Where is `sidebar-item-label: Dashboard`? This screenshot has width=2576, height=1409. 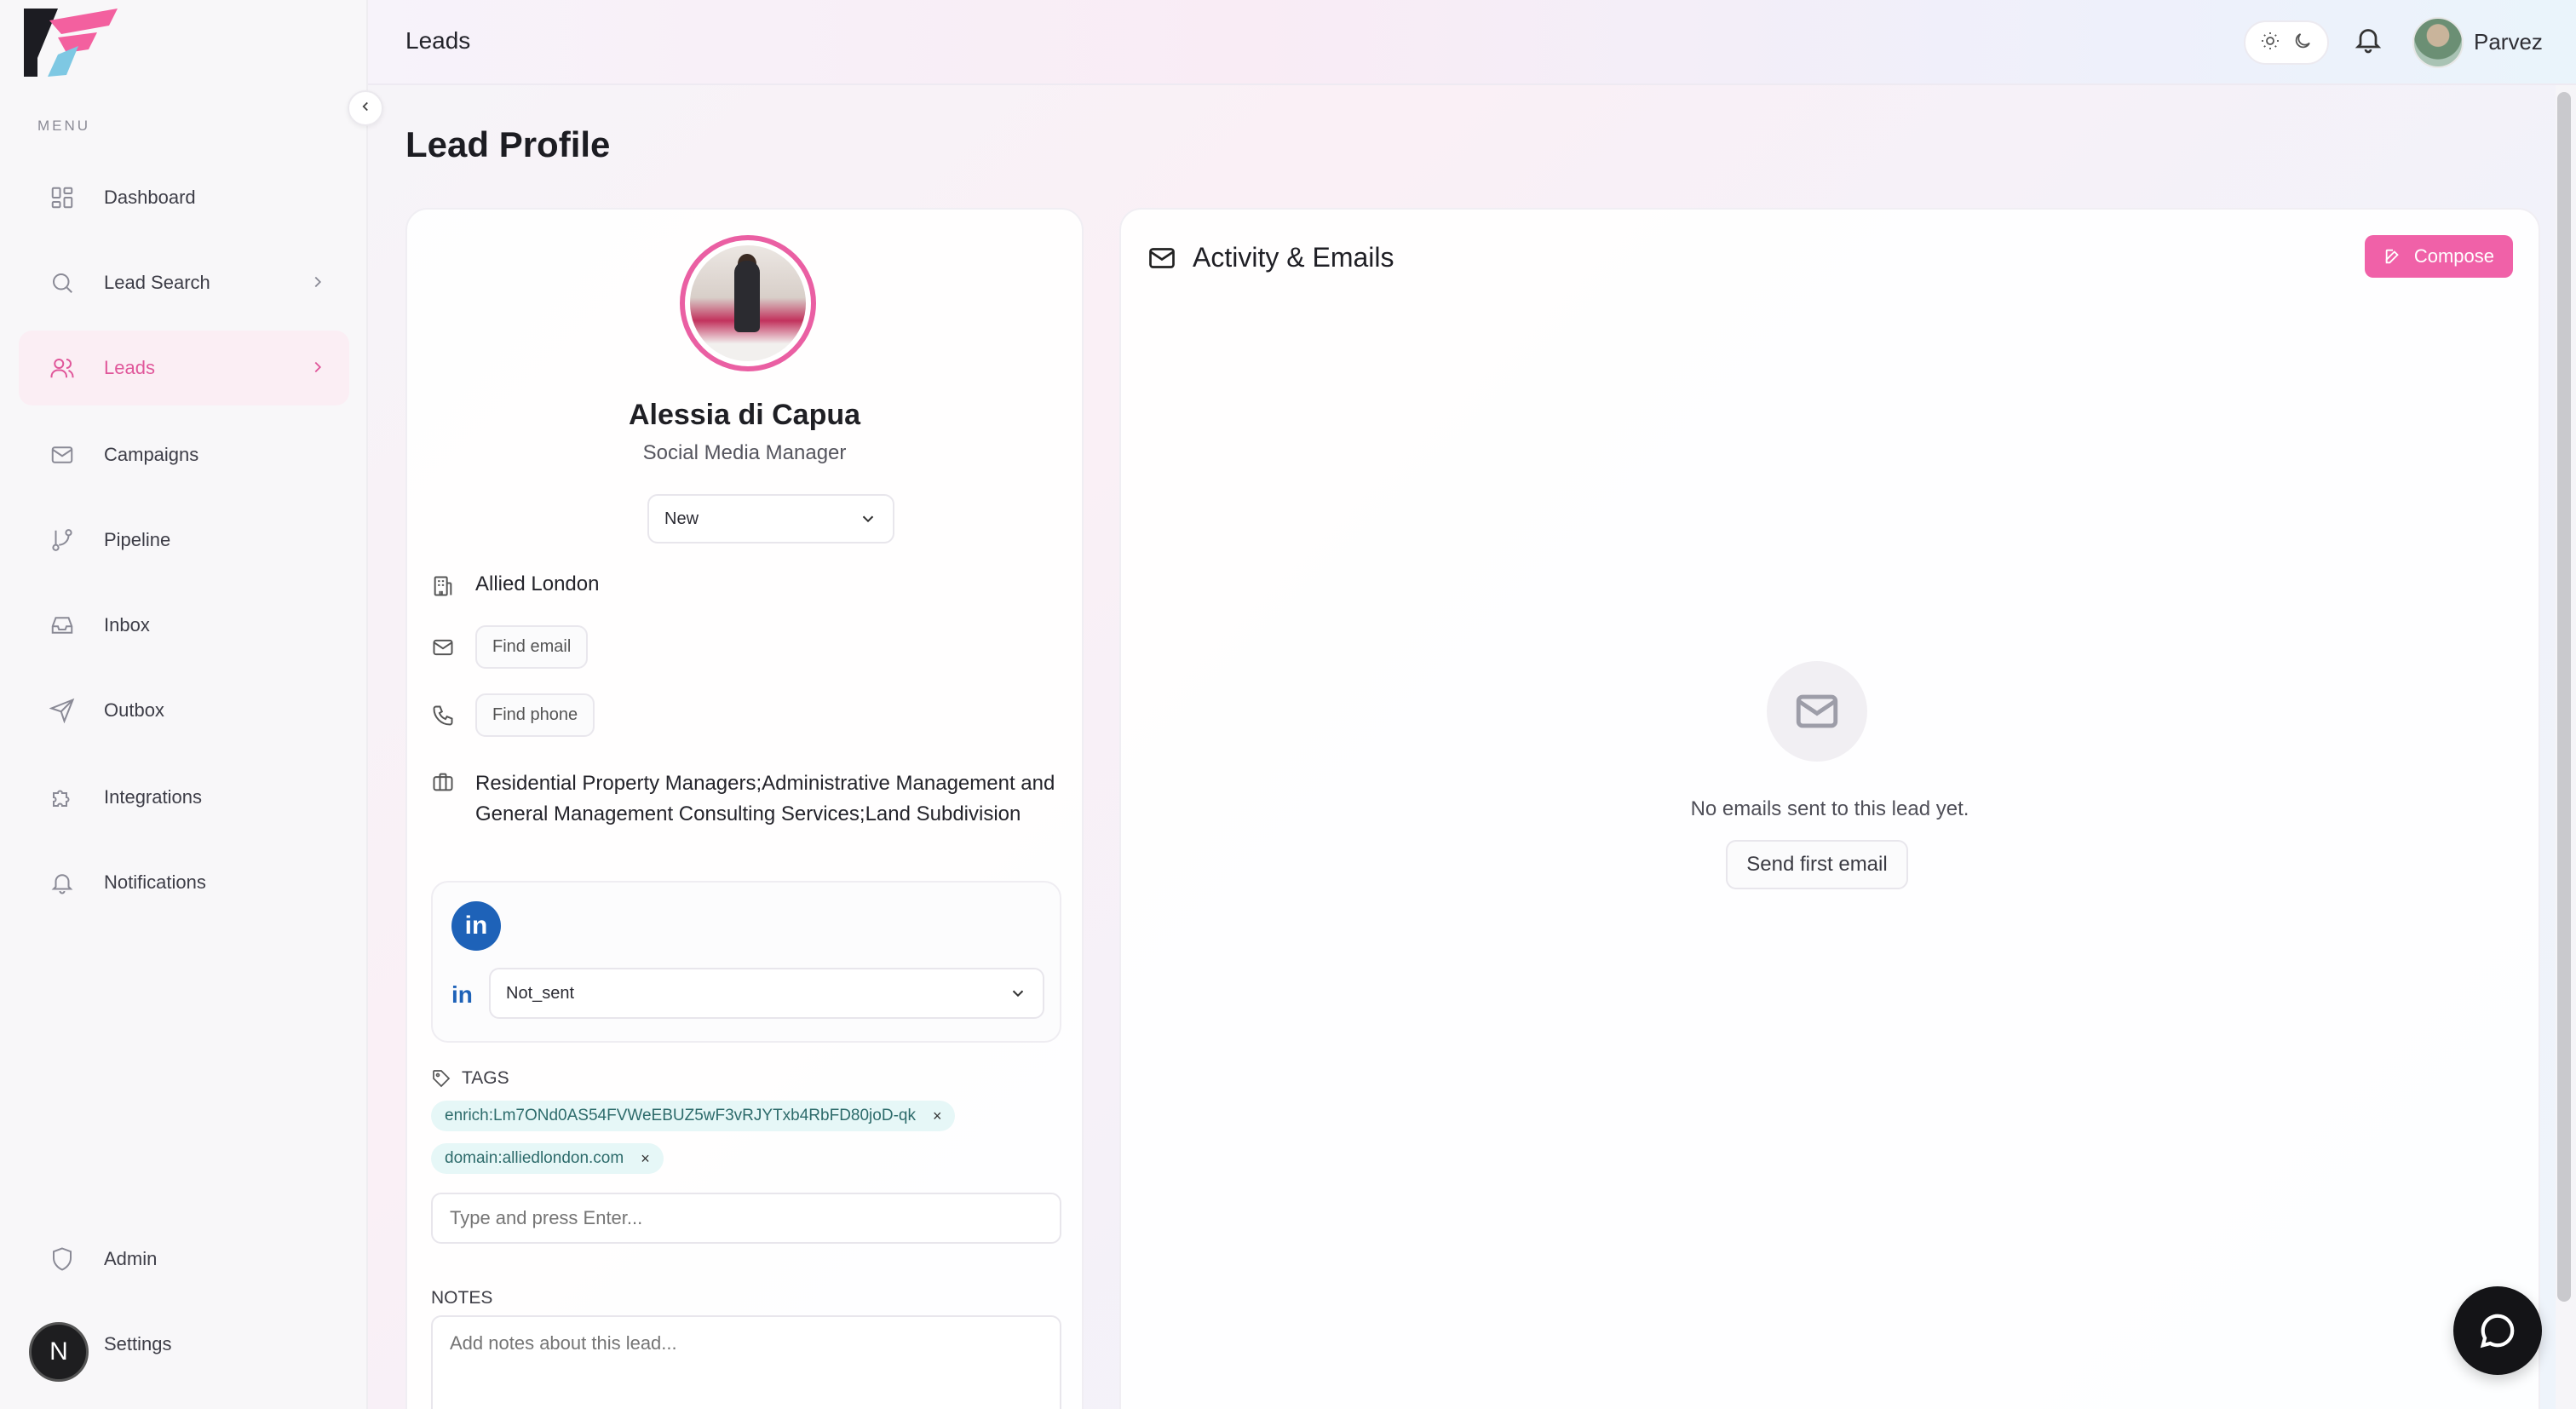
sidebar-item-label: Dashboard is located at coordinates (150, 197).